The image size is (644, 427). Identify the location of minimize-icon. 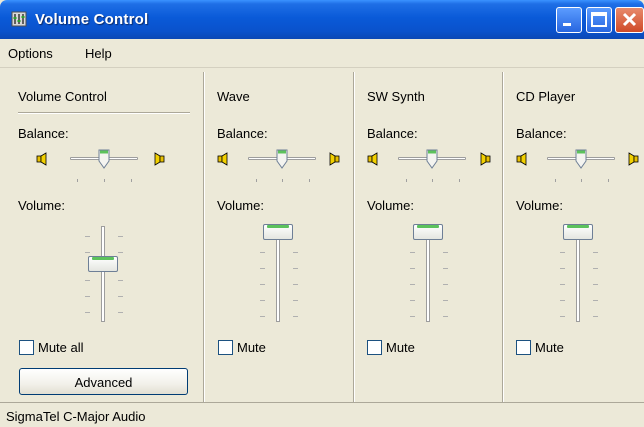
(567, 24).